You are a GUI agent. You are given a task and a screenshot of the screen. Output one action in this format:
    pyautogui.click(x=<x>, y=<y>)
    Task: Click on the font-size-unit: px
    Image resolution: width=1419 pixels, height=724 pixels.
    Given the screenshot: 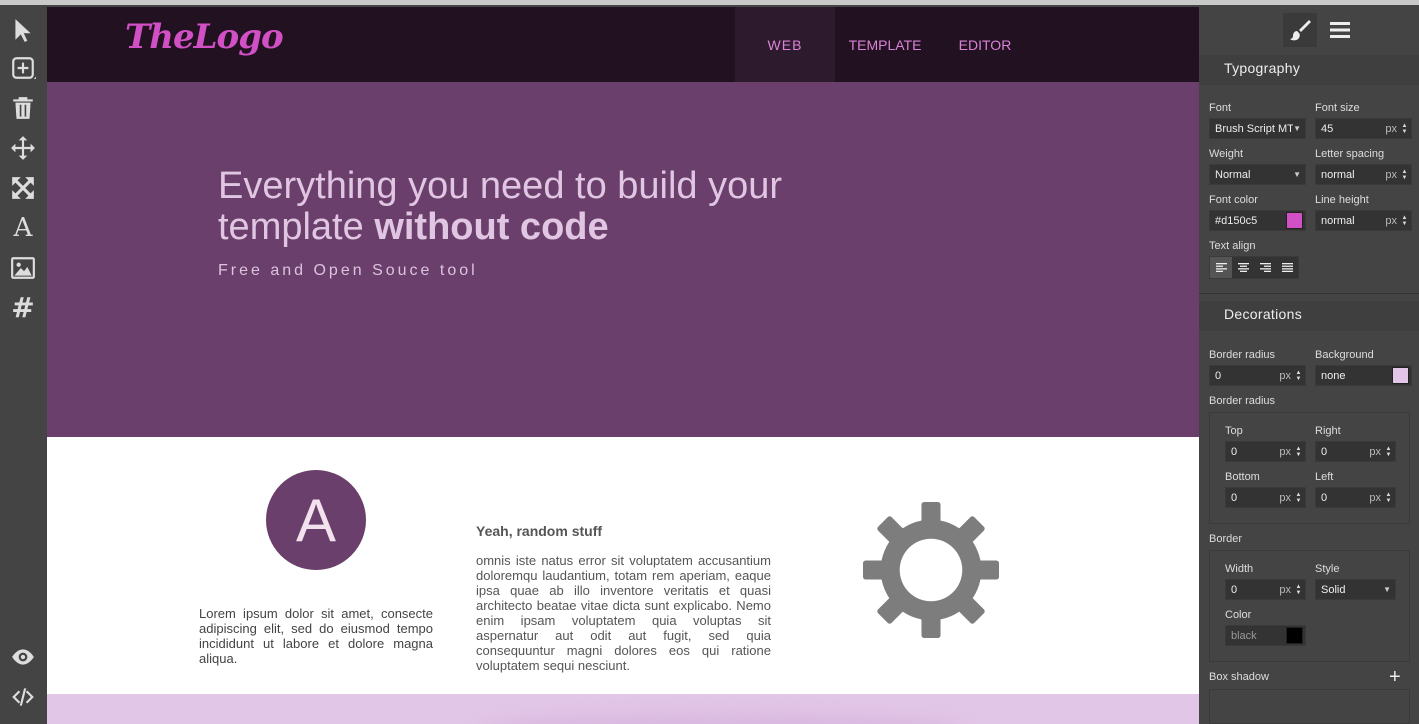 What is the action you would take?
    pyautogui.click(x=1391, y=128)
    